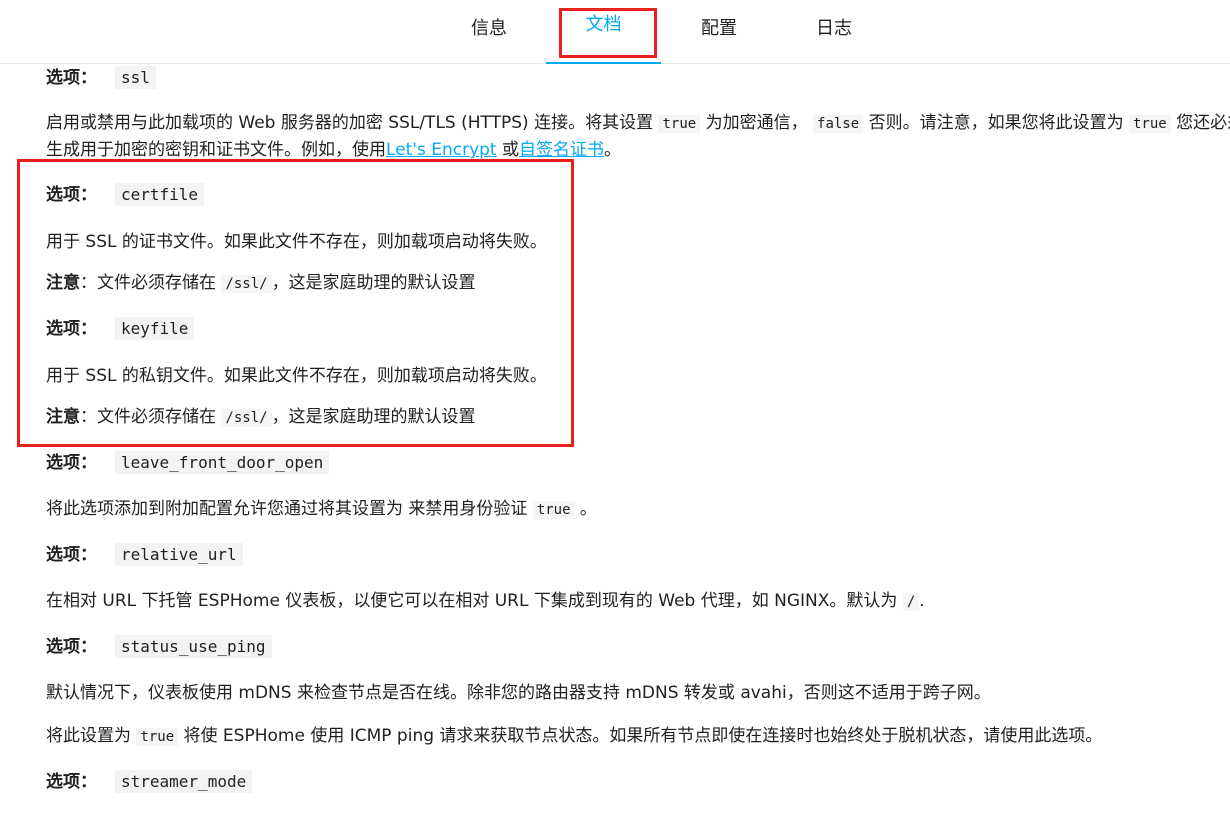  What do you see at coordinates (101, 76) in the screenshot?
I see `option-ssl-heading: 选项： ssl` at bounding box center [101, 76].